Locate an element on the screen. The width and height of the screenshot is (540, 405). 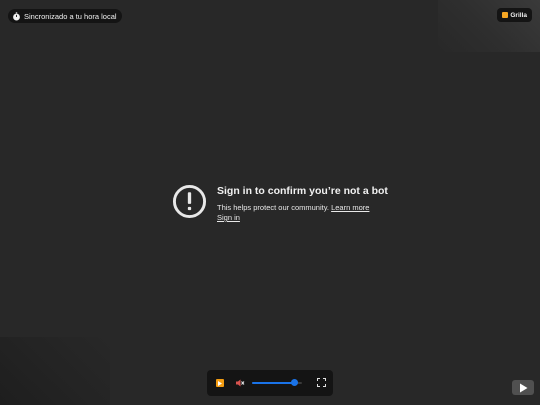
sign-in-link: Sign in is located at coordinates (228, 217).